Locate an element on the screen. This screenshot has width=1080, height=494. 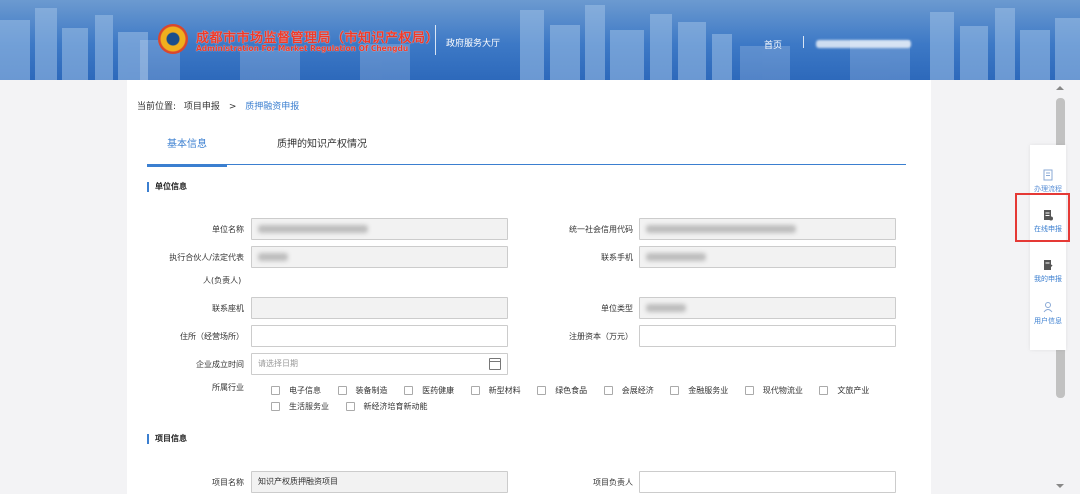
highlight-box is located at coordinates (1042, 217).